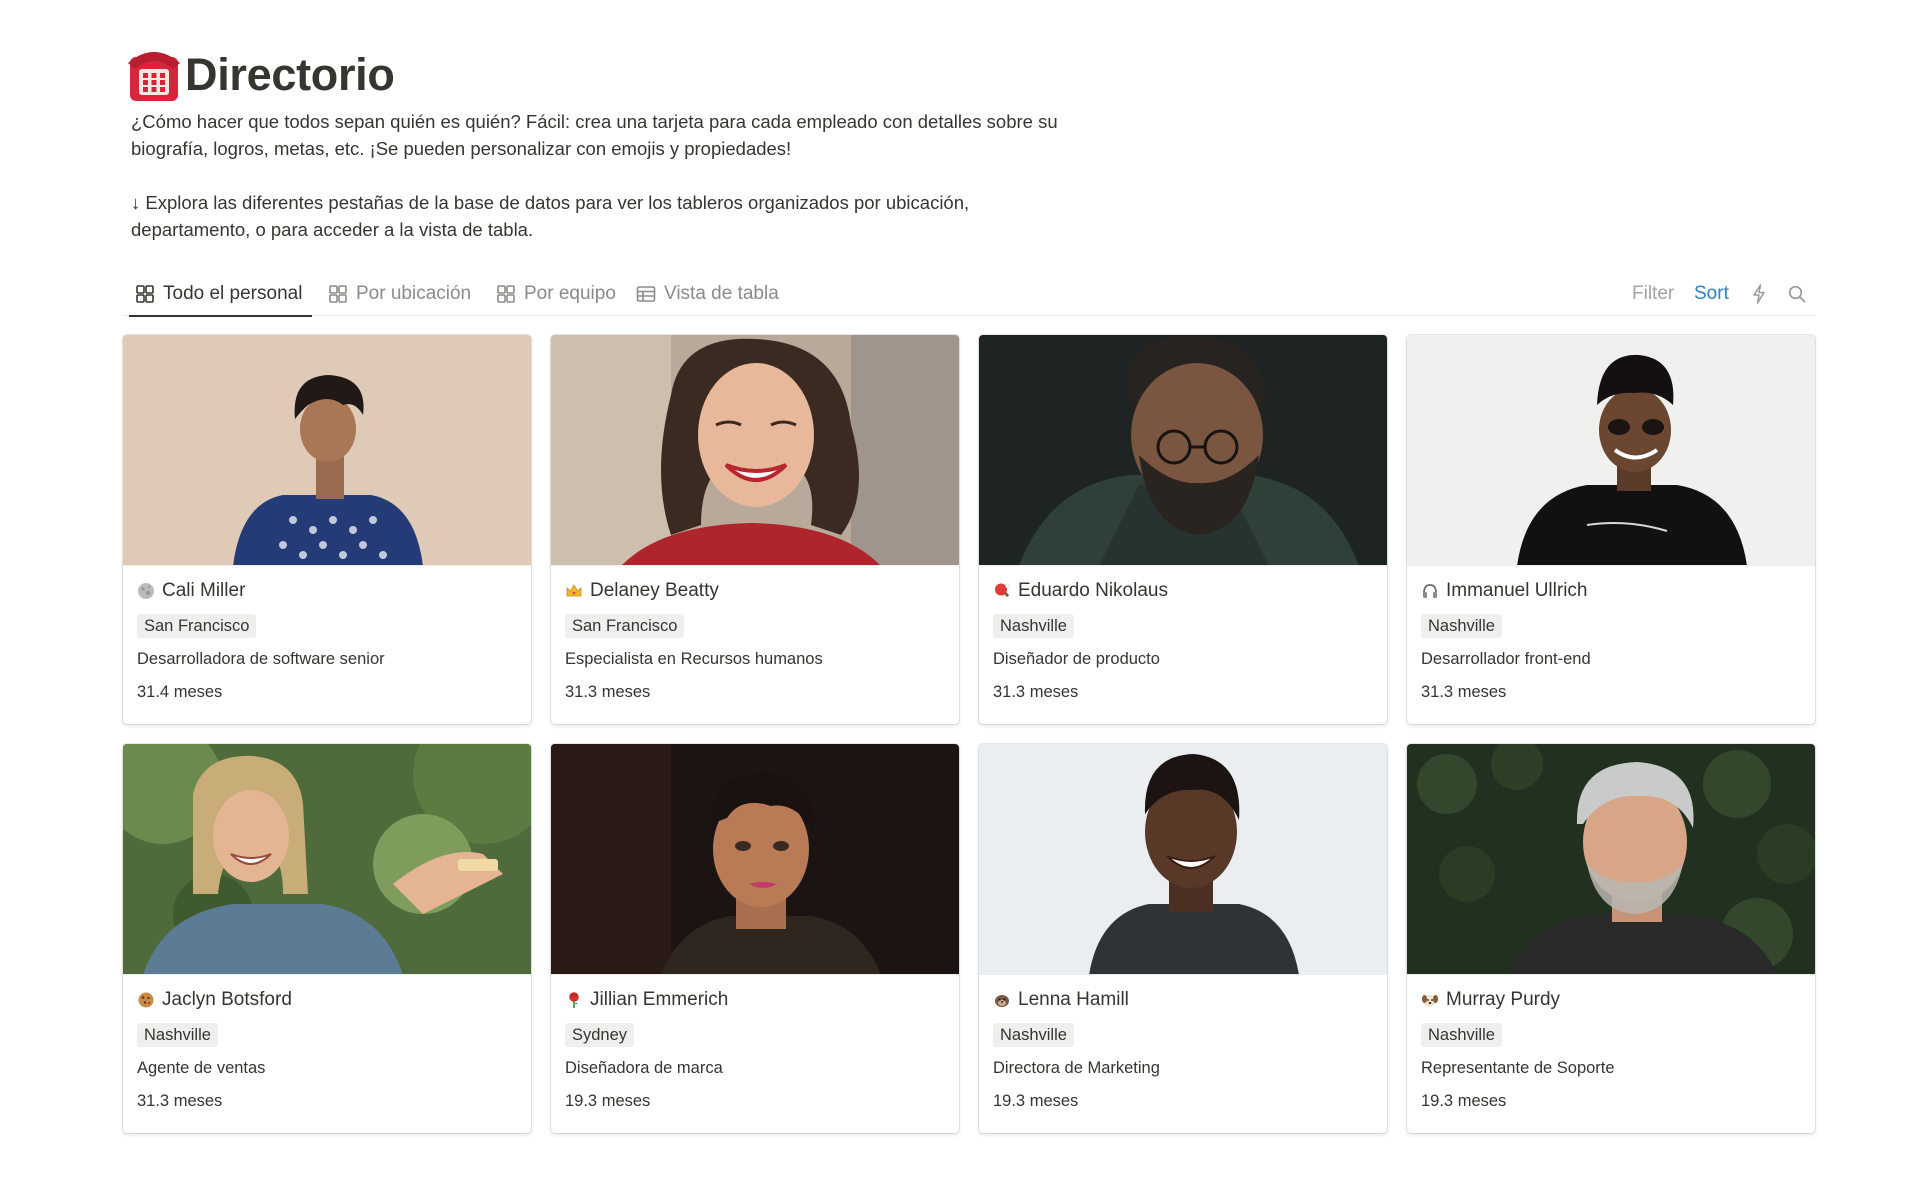  I want to click on man-sunglasses-photo, so click(1611, 450).